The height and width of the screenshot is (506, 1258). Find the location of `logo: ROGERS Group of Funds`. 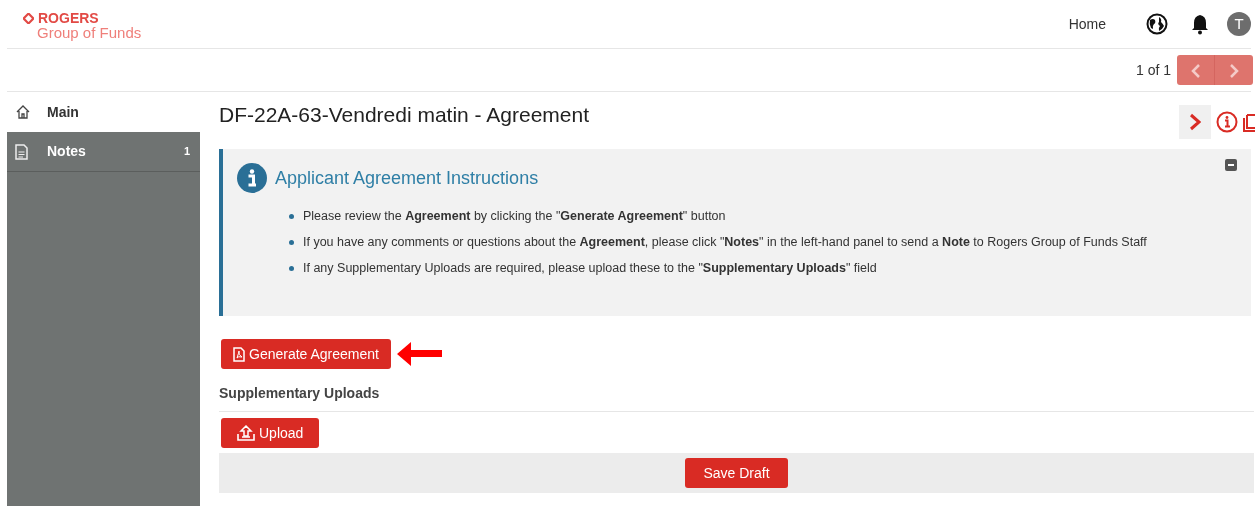

logo: ROGERS Group of Funds is located at coordinates (82, 26).